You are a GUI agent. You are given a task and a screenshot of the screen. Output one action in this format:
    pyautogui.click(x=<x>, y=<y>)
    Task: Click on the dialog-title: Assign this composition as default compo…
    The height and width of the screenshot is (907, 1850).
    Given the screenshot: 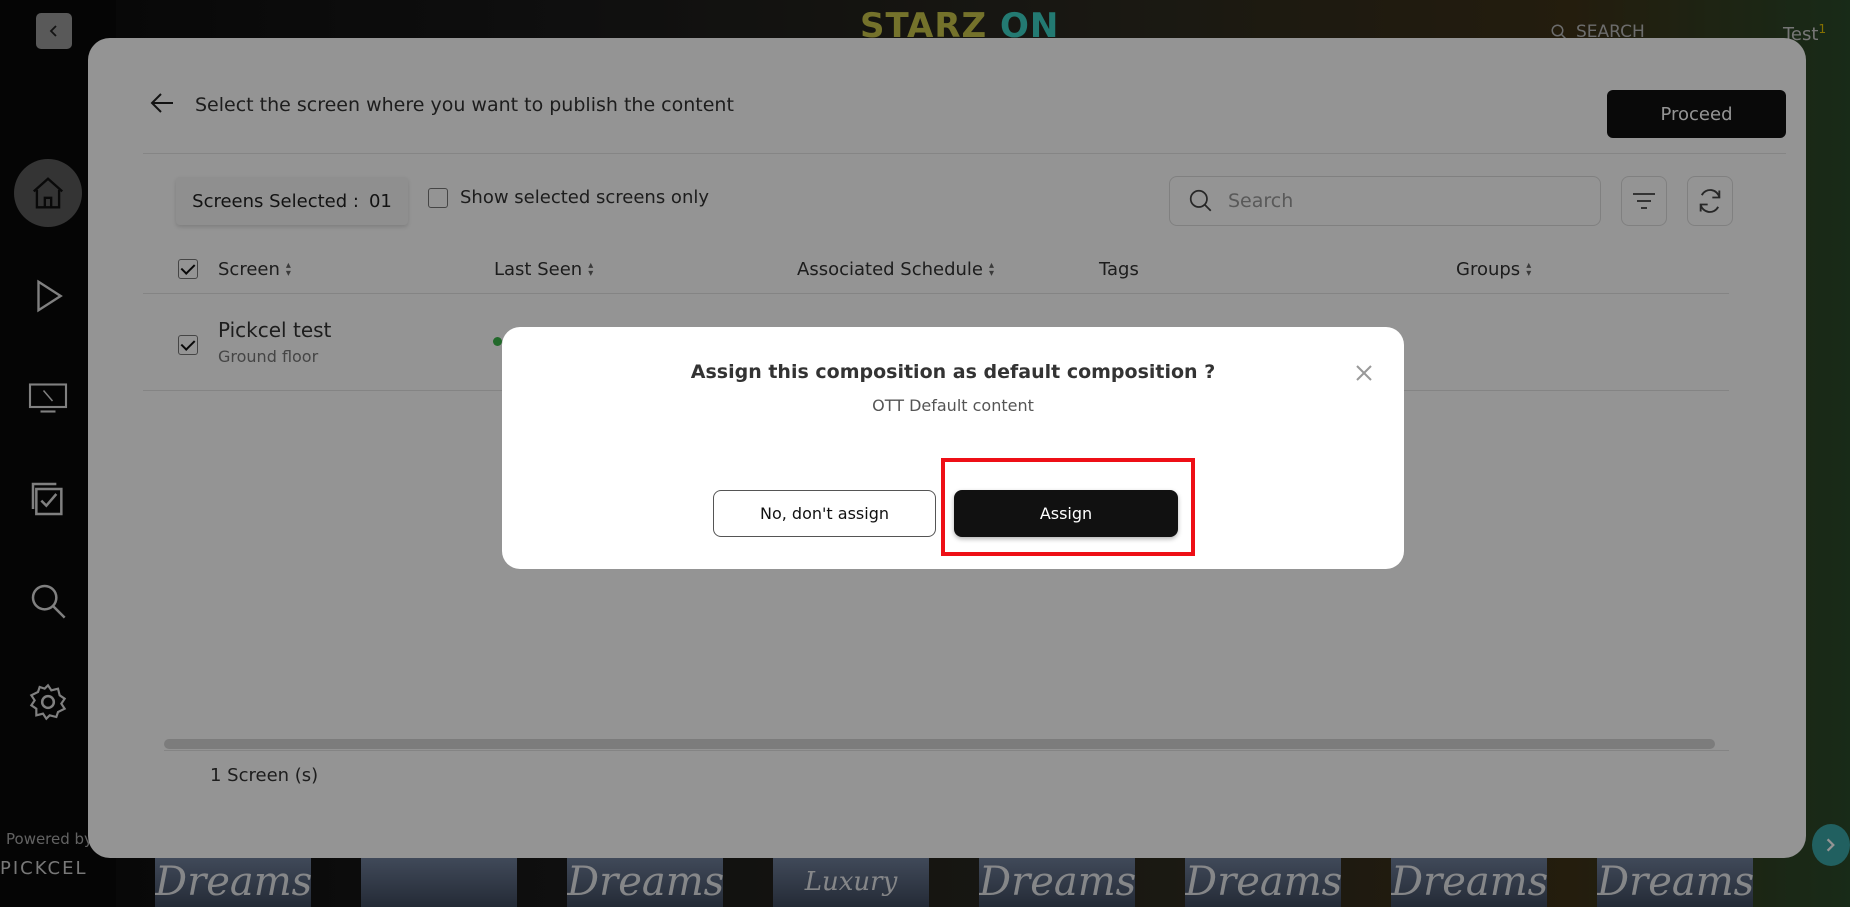 What is the action you would take?
    pyautogui.click(x=953, y=372)
    